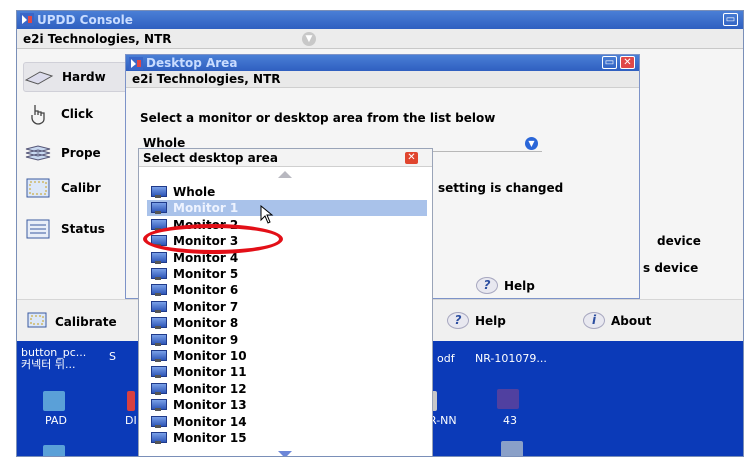 The height and width of the screenshot is (457, 749). What do you see at coordinates (287, 389) in the screenshot?
I see `dropdown-option: Monitor 12` at bounding box center [287, 389].